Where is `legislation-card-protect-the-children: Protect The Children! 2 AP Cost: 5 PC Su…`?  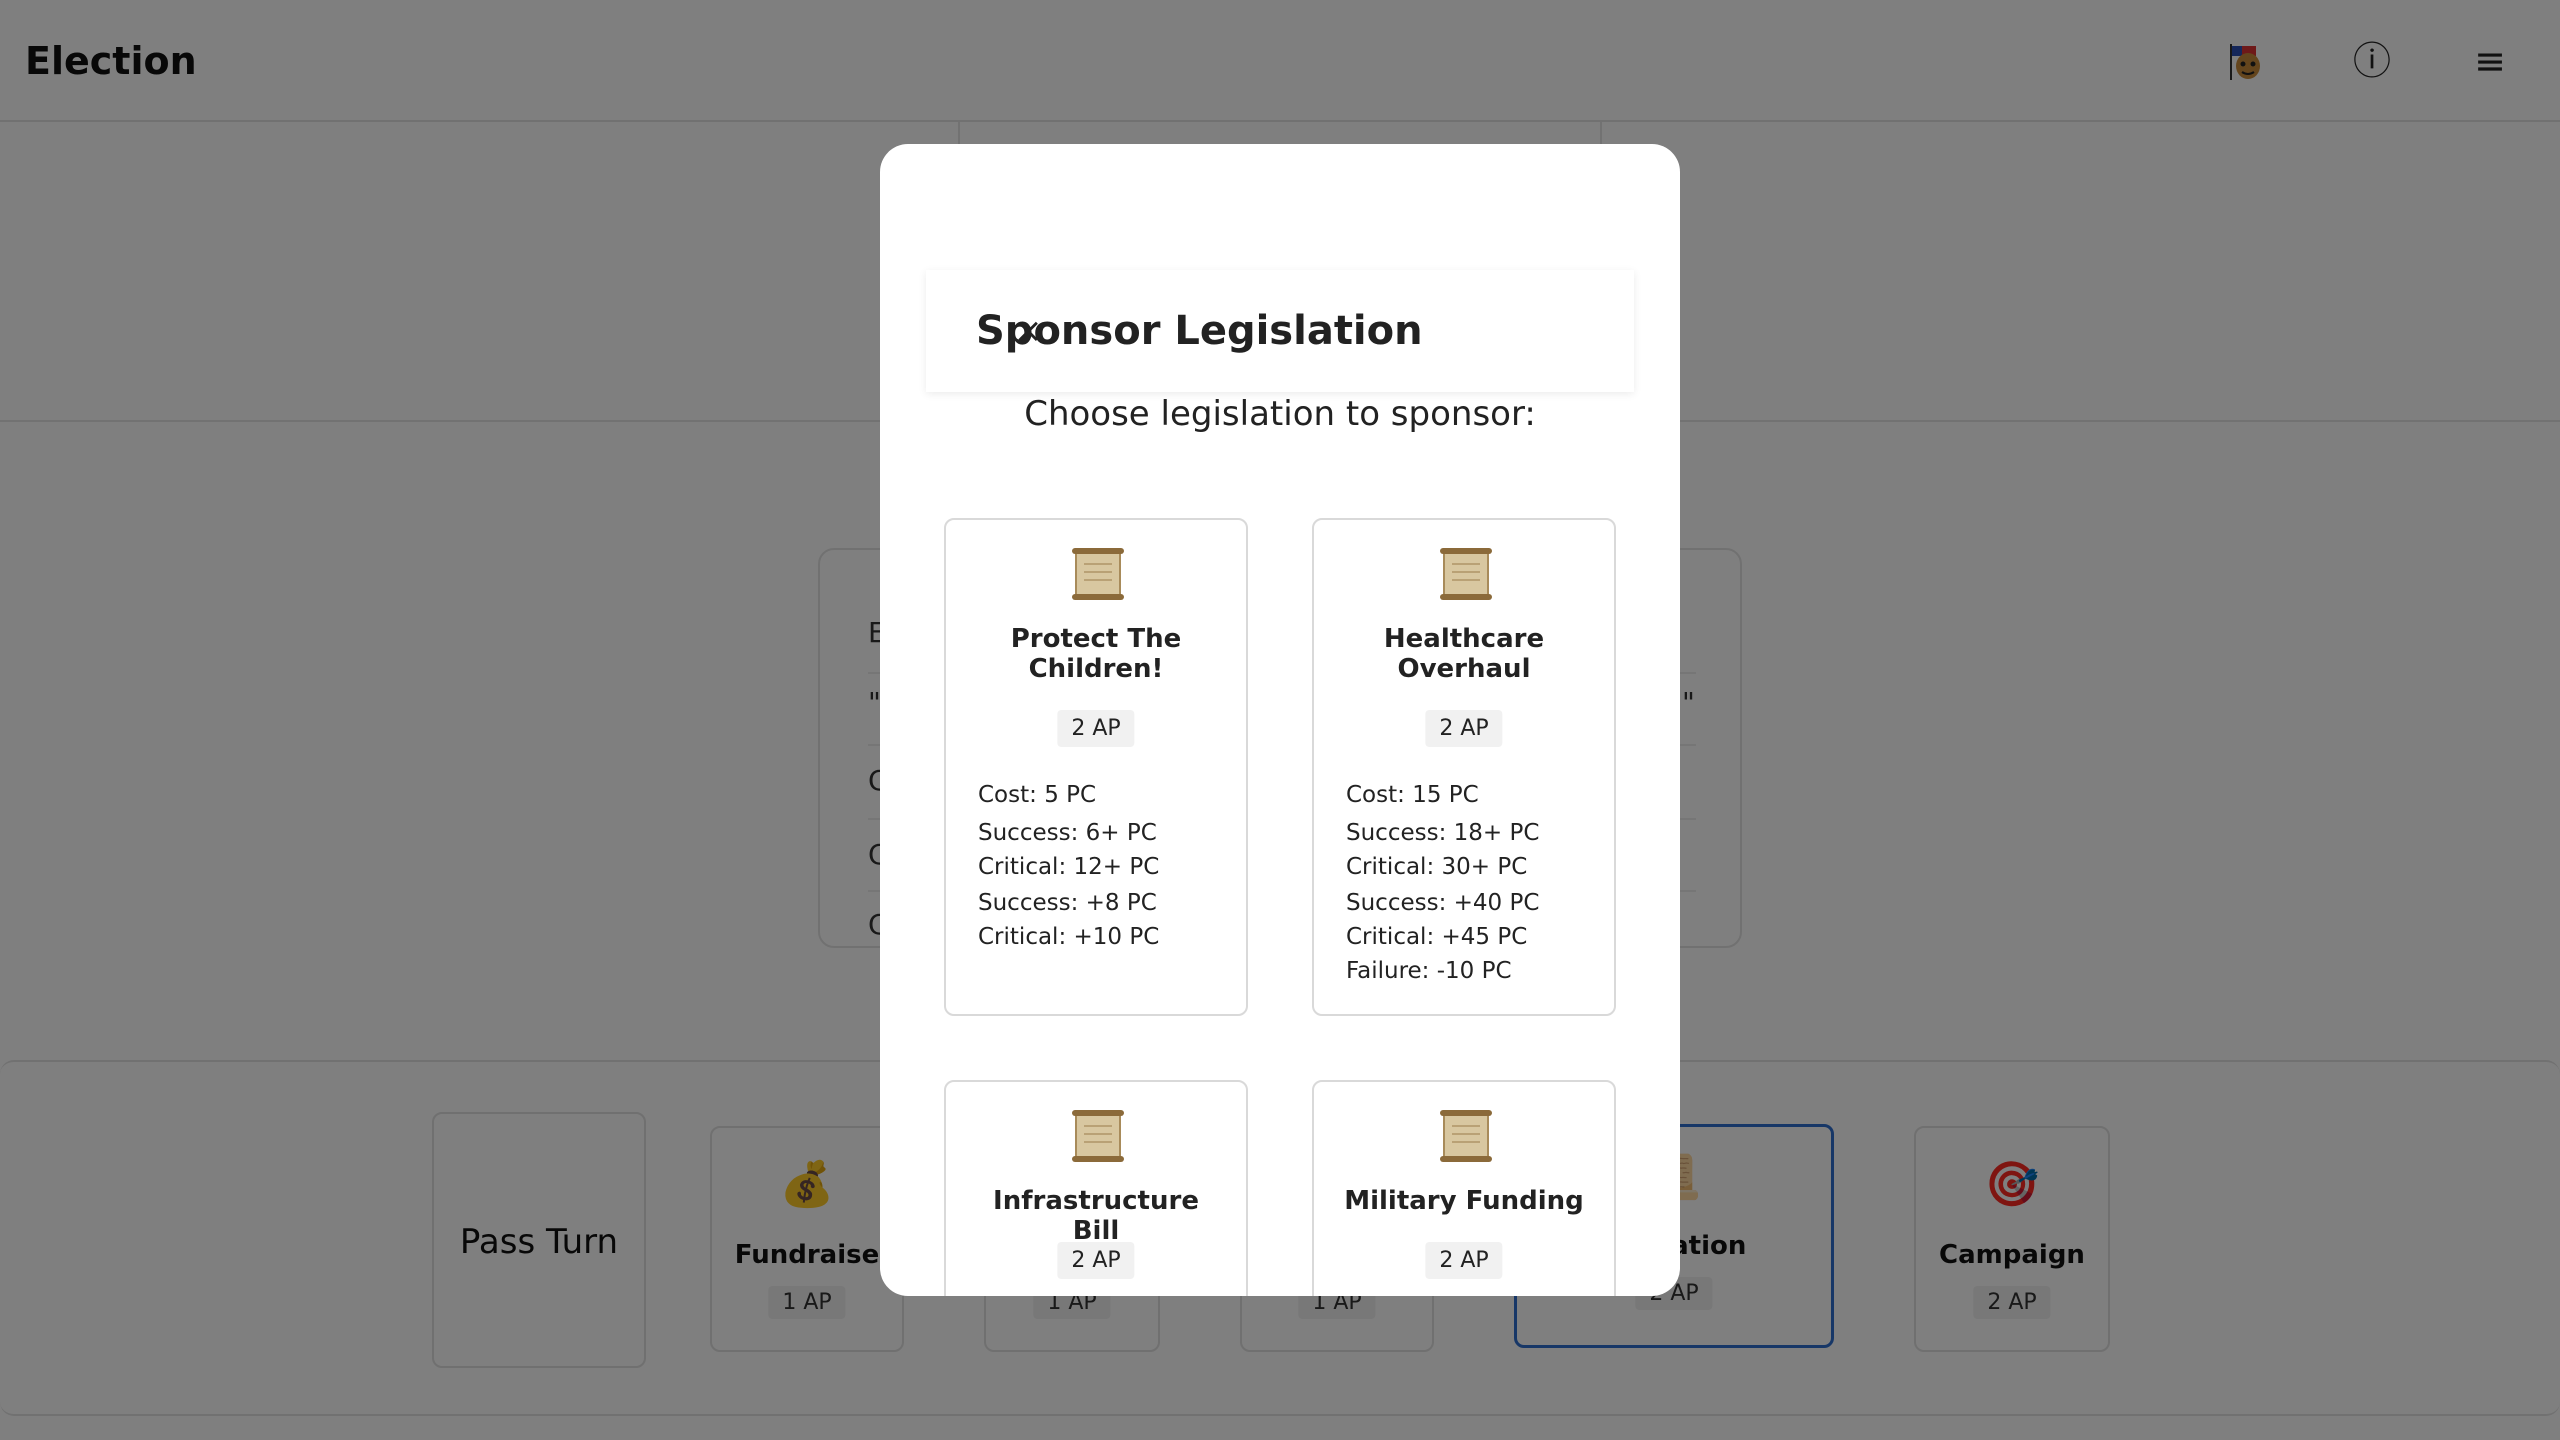
legislation-card-protect-the-children: Protect The Children! 2 AP Cost: 5 PC Su… is located at coordinates (1096, 767).